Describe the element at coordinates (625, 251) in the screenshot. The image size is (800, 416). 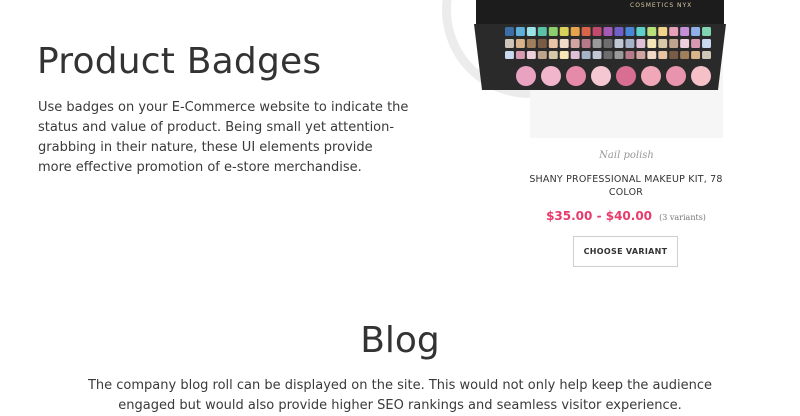
I see `choose-variant-button: CHOOSE VARIANT` at that location.